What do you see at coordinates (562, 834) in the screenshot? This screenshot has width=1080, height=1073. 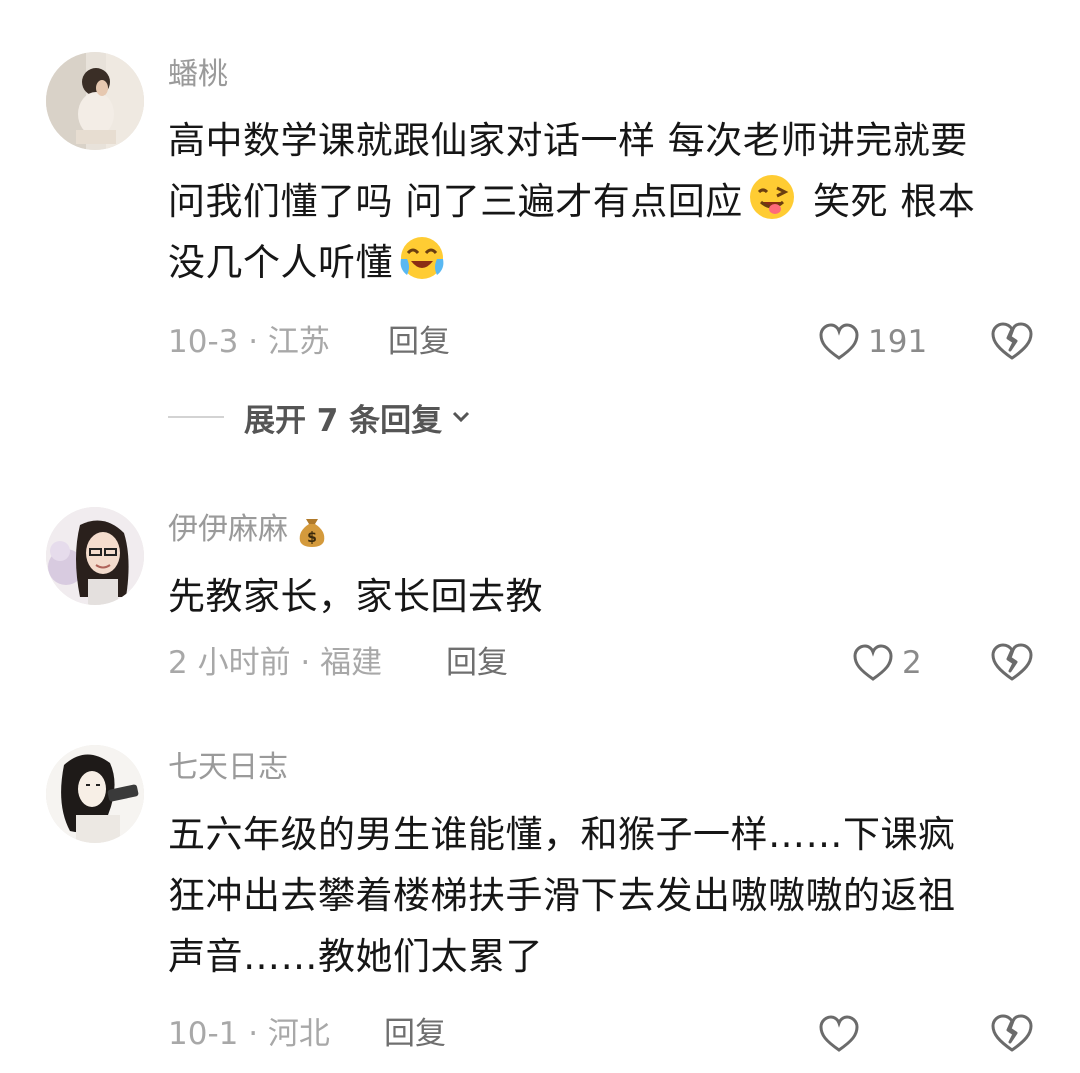 I see `comment-line: 五六年级的男生谁能懂，和猴子一样……下课疯` at bounding box center [562, 834].